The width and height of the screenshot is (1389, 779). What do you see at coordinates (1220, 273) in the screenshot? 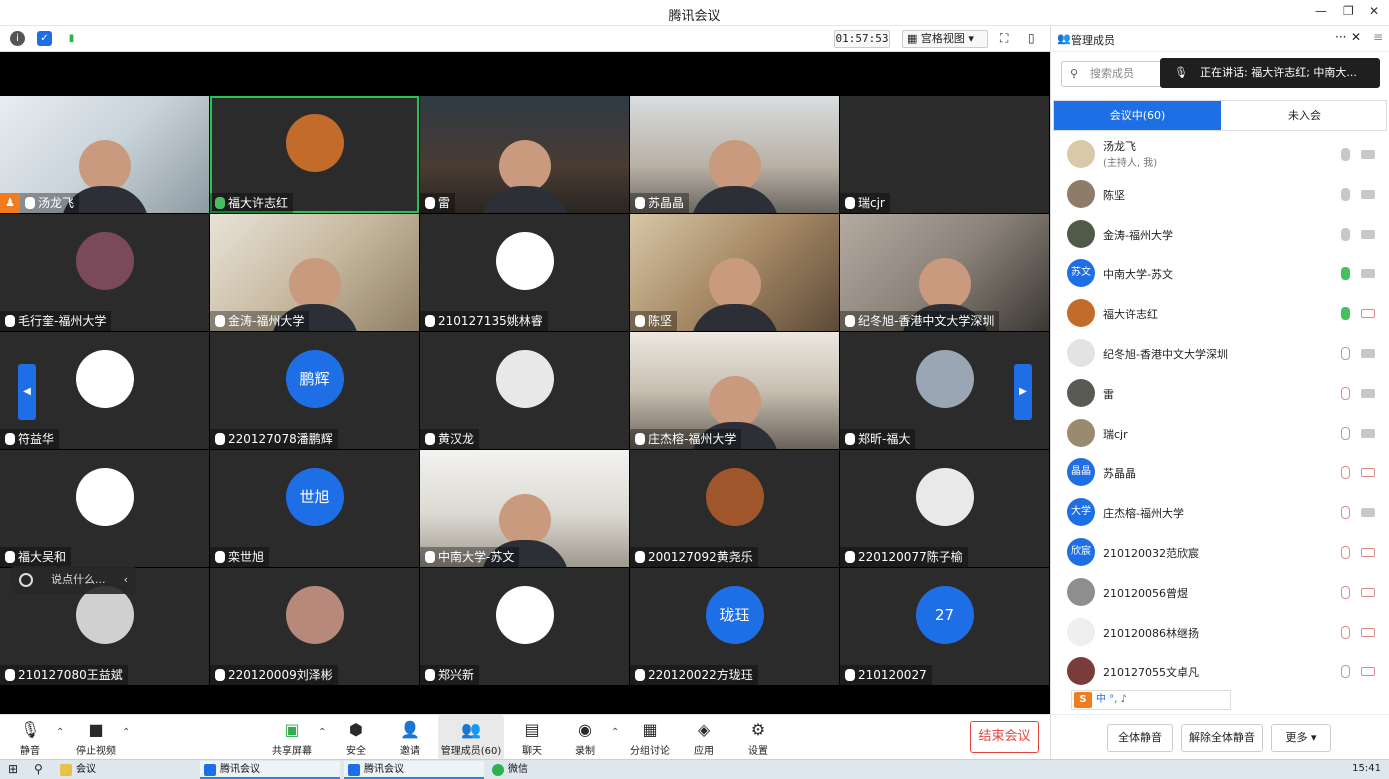
I see `member-row: 苏文 中南大学-苏文` at bounding box center [1220, 273].